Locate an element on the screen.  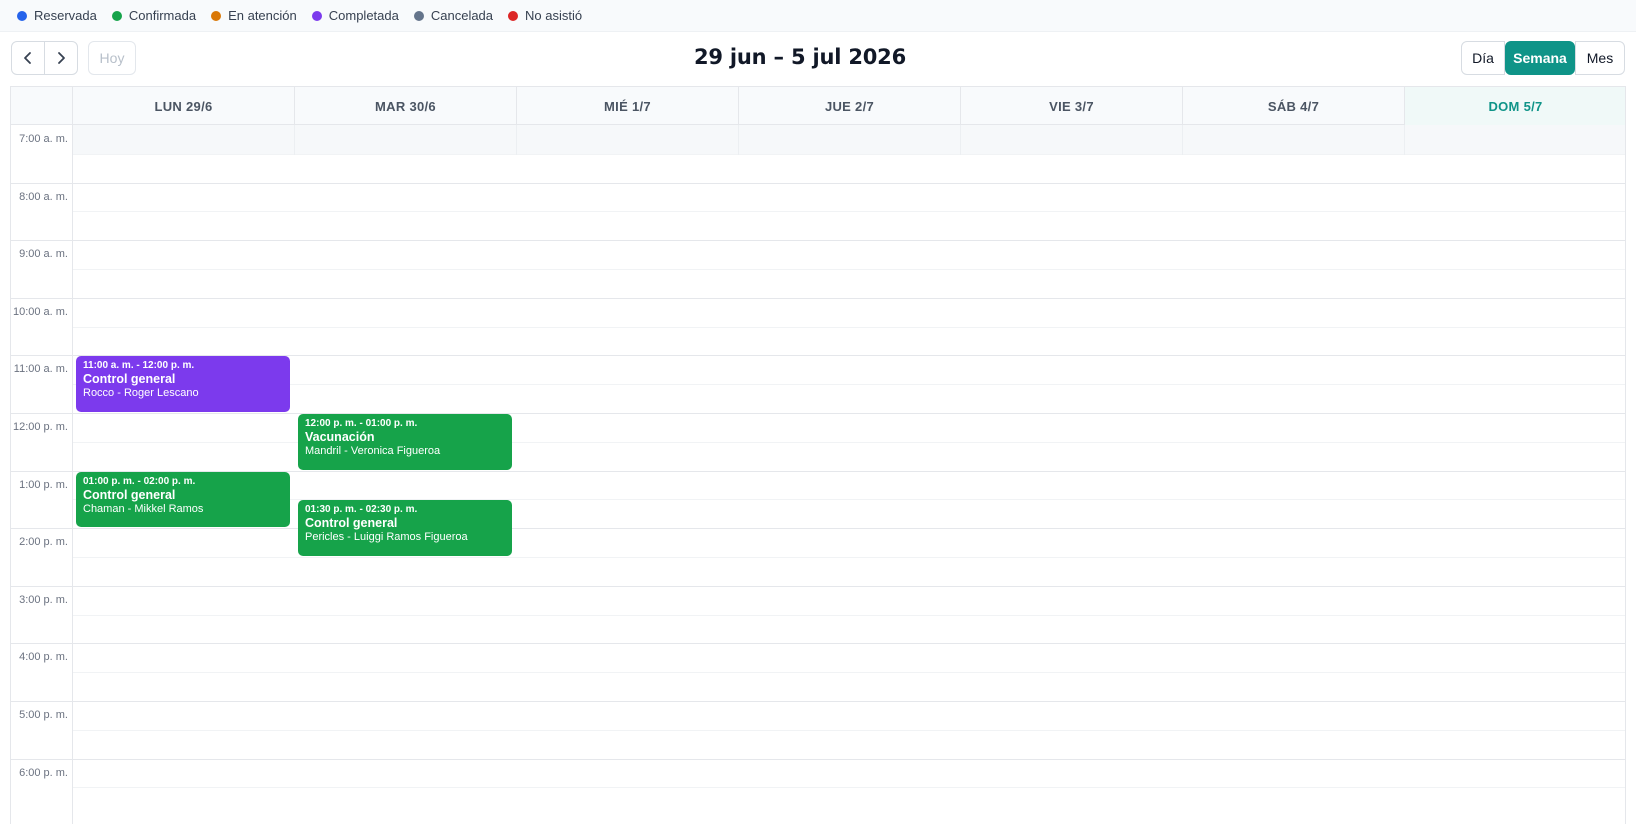
legend-item: Confirmada is located at coordinates (154, 15).